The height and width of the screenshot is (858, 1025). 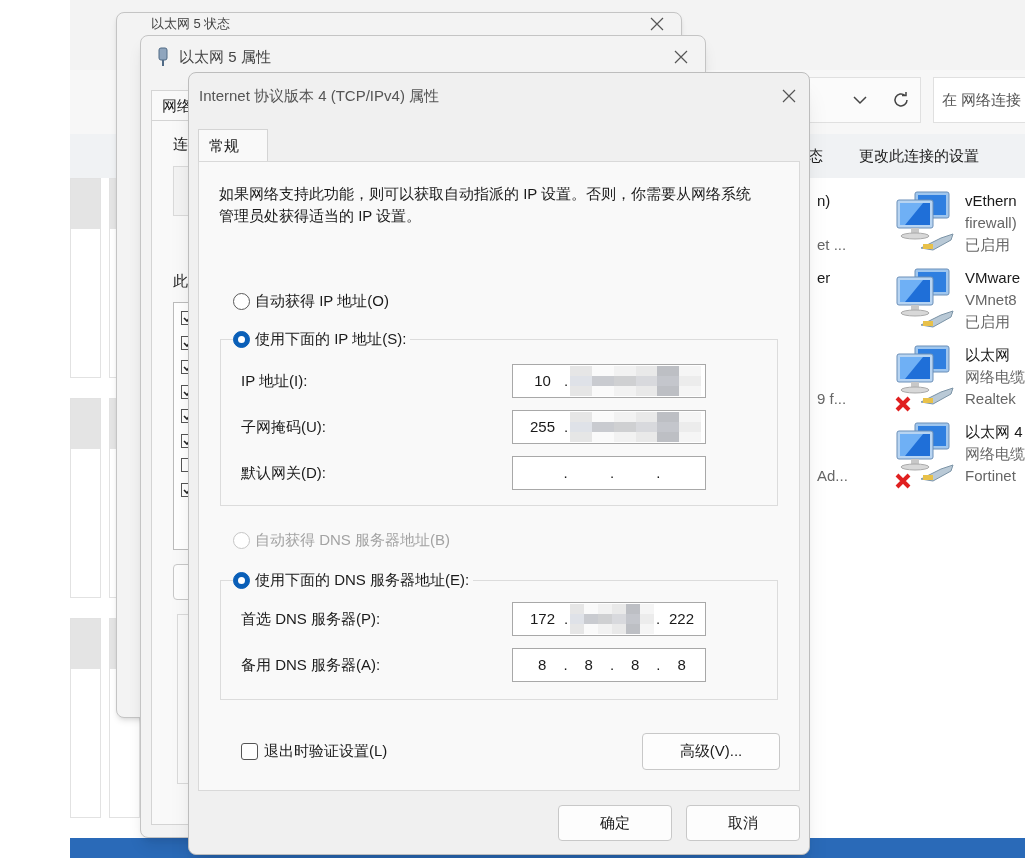 What do you see at coordinates (275, 380) in the screenshot?
I see `field-label: IP 地址(I):` at bounding box center [275, 380].